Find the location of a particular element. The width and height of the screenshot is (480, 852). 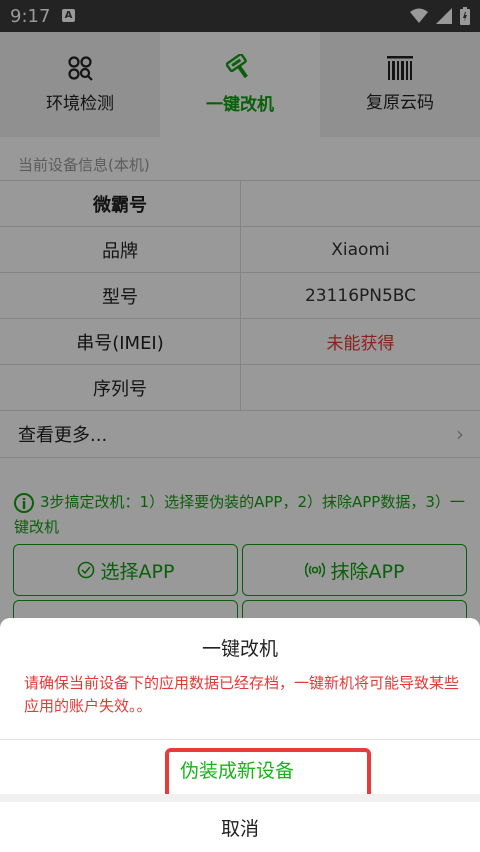

disguise-new-device-label: 伪装成新设备 is located at coordinates (237, 771).